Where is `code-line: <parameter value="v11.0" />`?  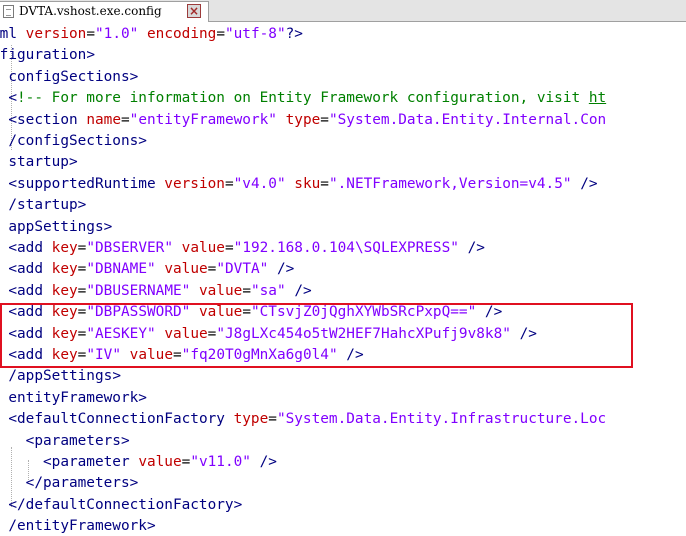
code-line: <parameter value="v11.0" /> is located at coordinates (138, 462).